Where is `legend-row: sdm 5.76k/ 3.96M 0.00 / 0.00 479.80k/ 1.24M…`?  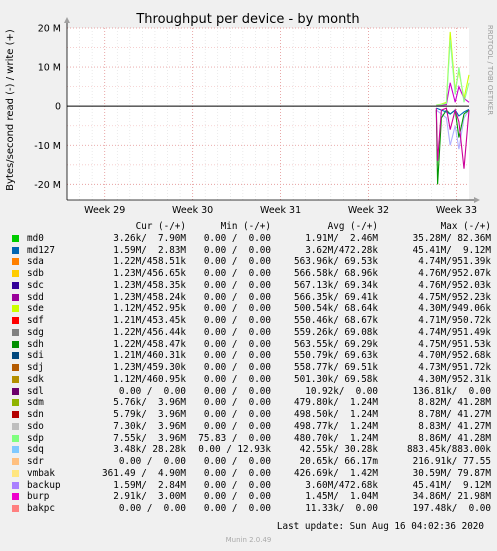
legend-row: sdm 5.76k/ 3.96M 0.00 / 0.00 479.80k/ 1.24M… is located at coordinates (252, 403).